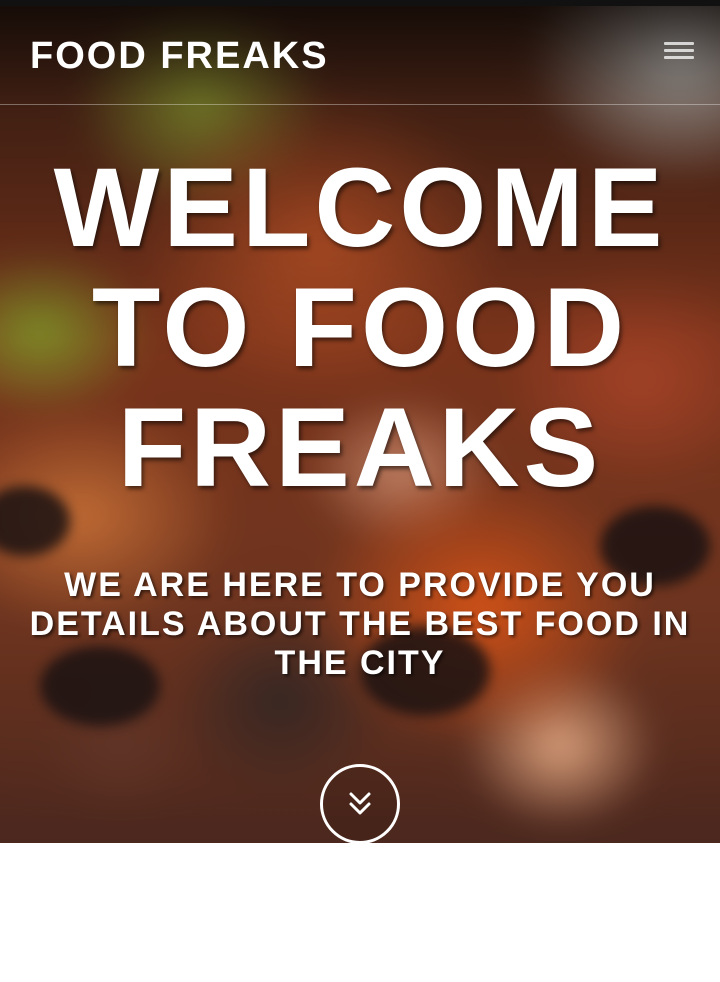 The width and height of the screenshot is (720, 982). What do you see at coordinates (179, 56) in the screenshot?
I see `brand-logo-link: FOOD FREAKS` at bounding box center [179, 56].